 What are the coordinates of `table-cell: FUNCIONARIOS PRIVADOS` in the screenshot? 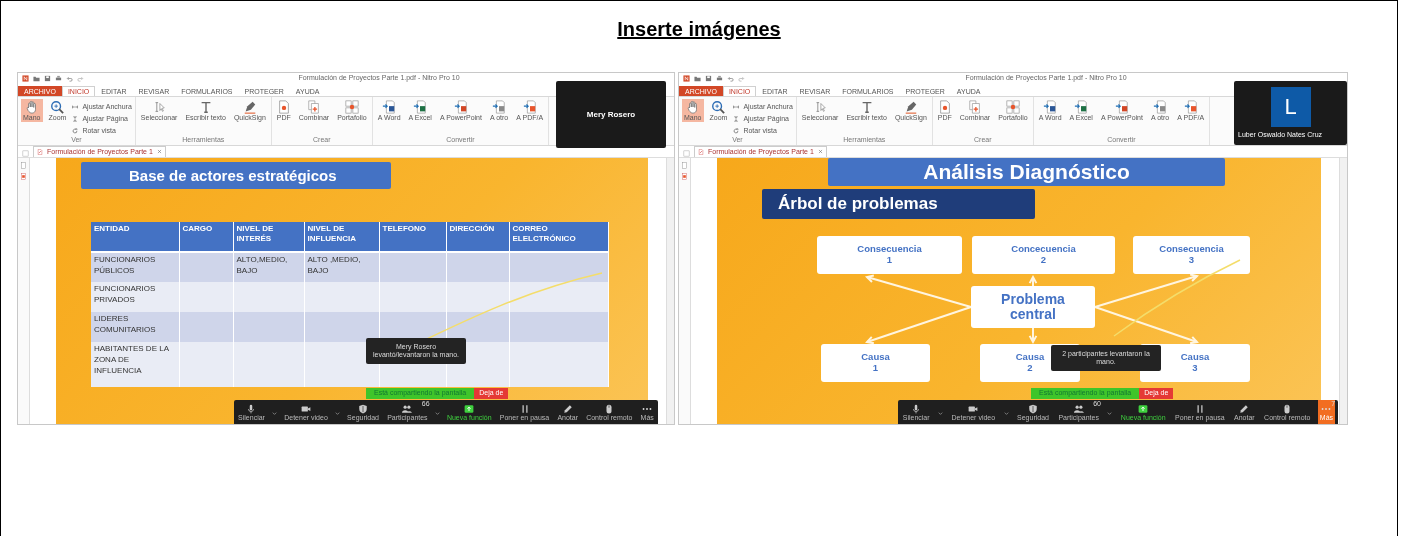 It's located at (135, 297).